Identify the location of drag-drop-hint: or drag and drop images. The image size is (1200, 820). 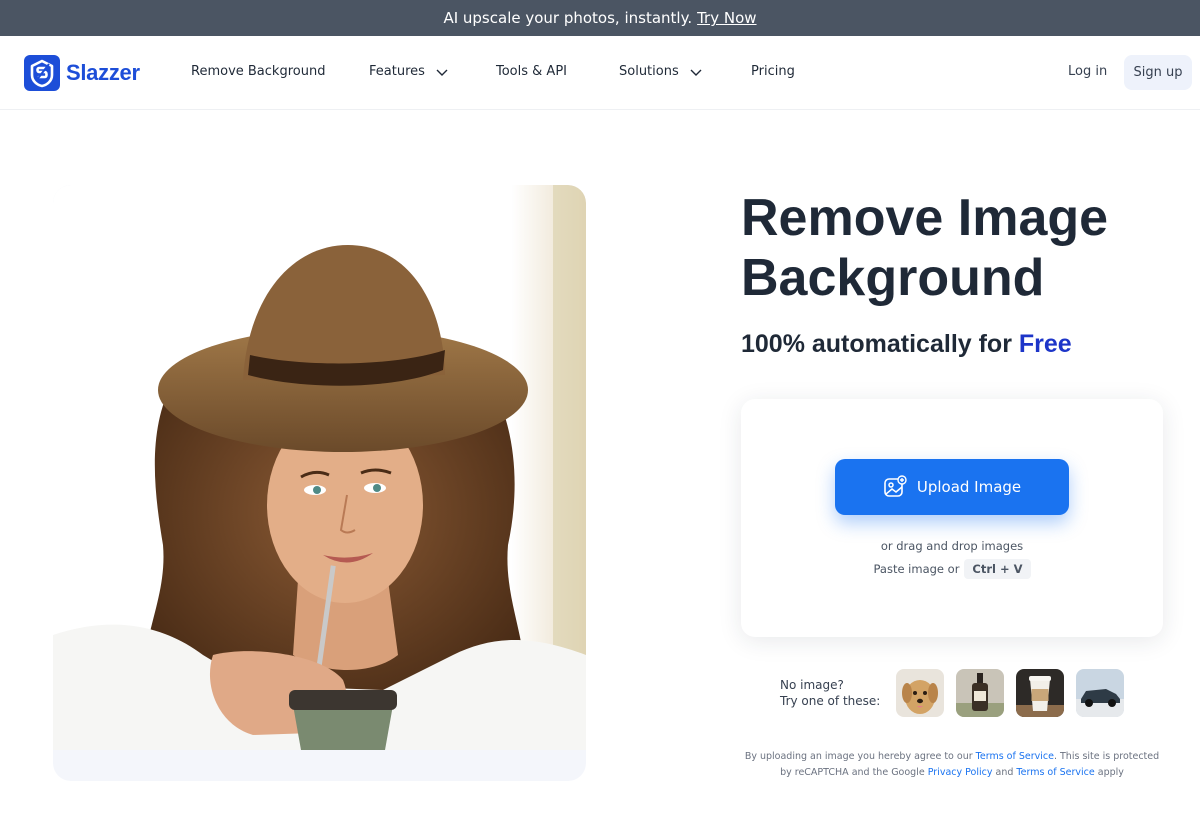
(952, 546).